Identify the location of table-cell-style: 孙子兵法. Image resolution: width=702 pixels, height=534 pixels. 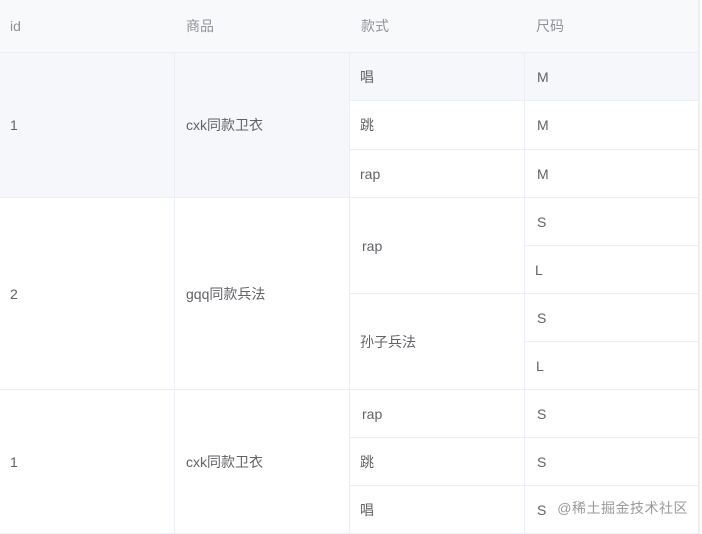
(437, 342).